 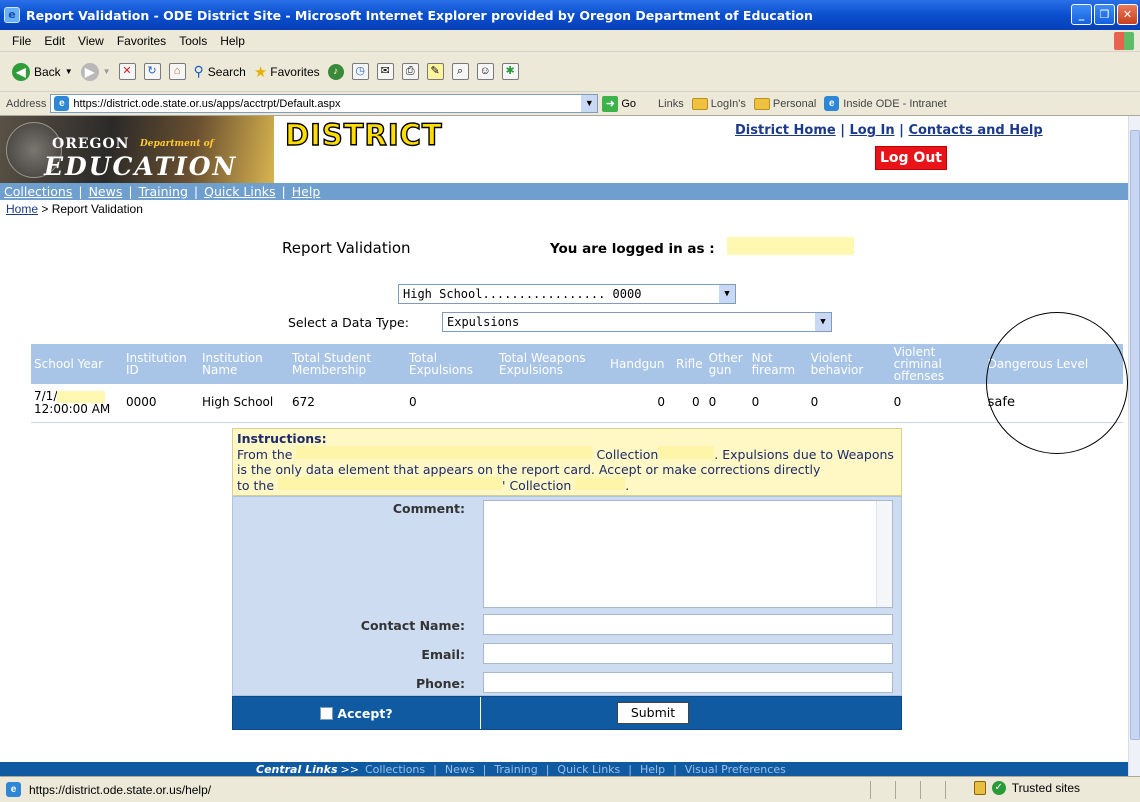 I want to click on central-link-help: Help, so click(x=652, y=769).